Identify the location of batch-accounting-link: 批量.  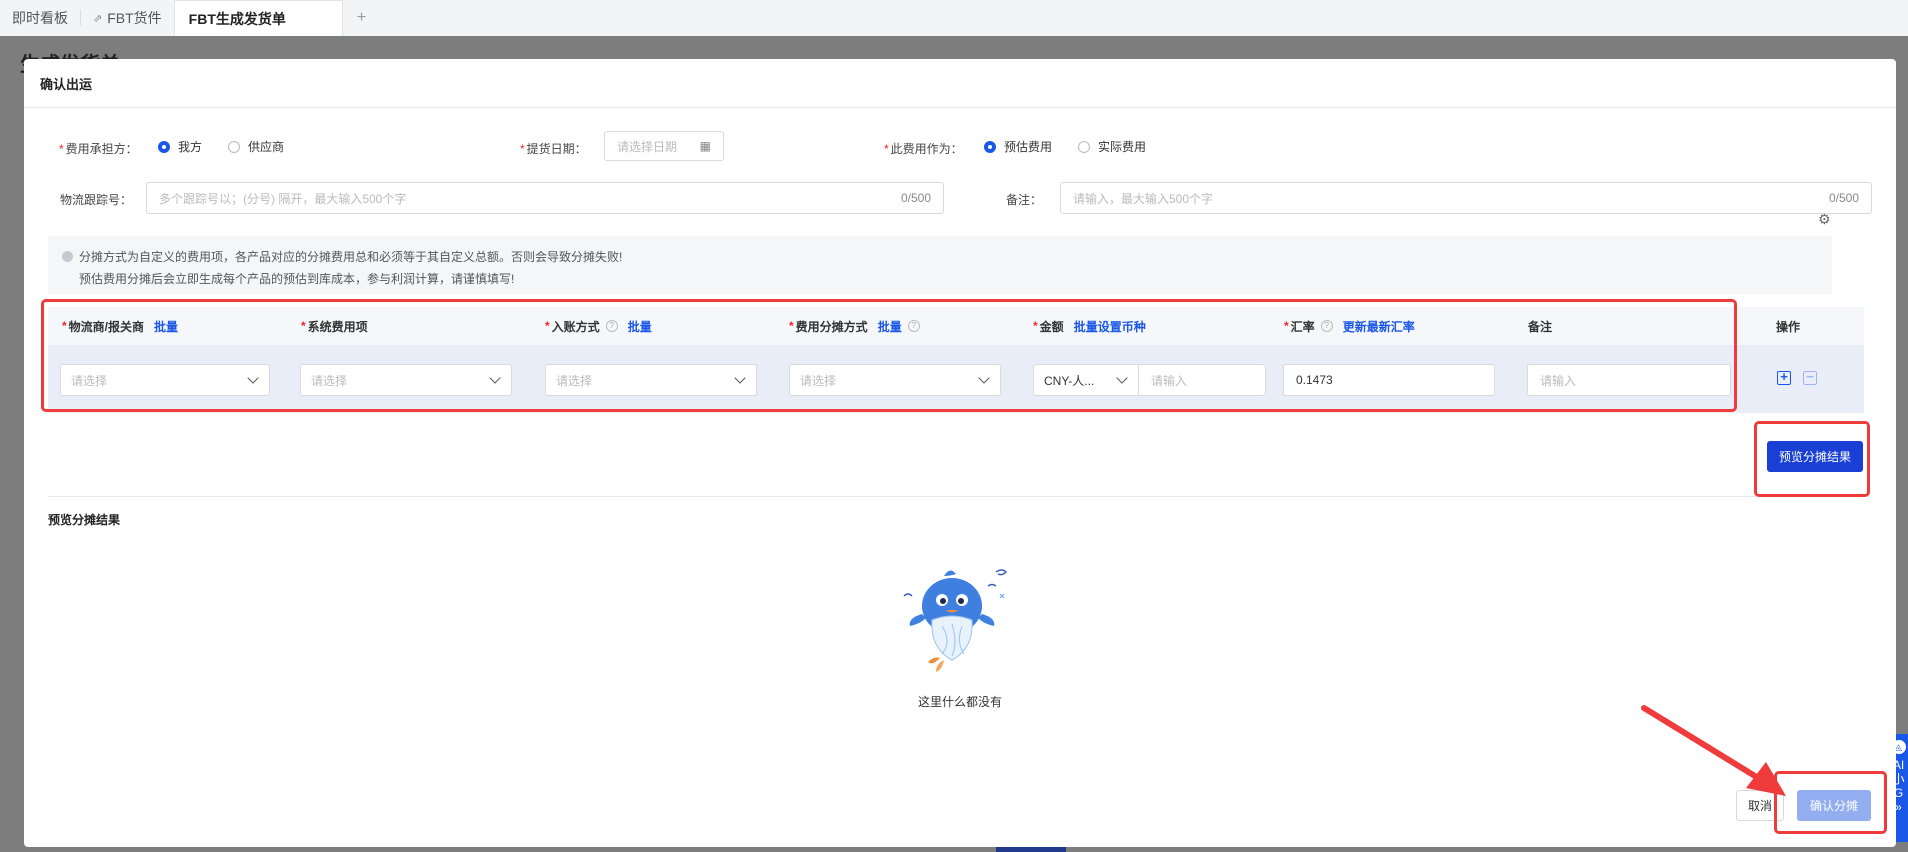
(640, 326).